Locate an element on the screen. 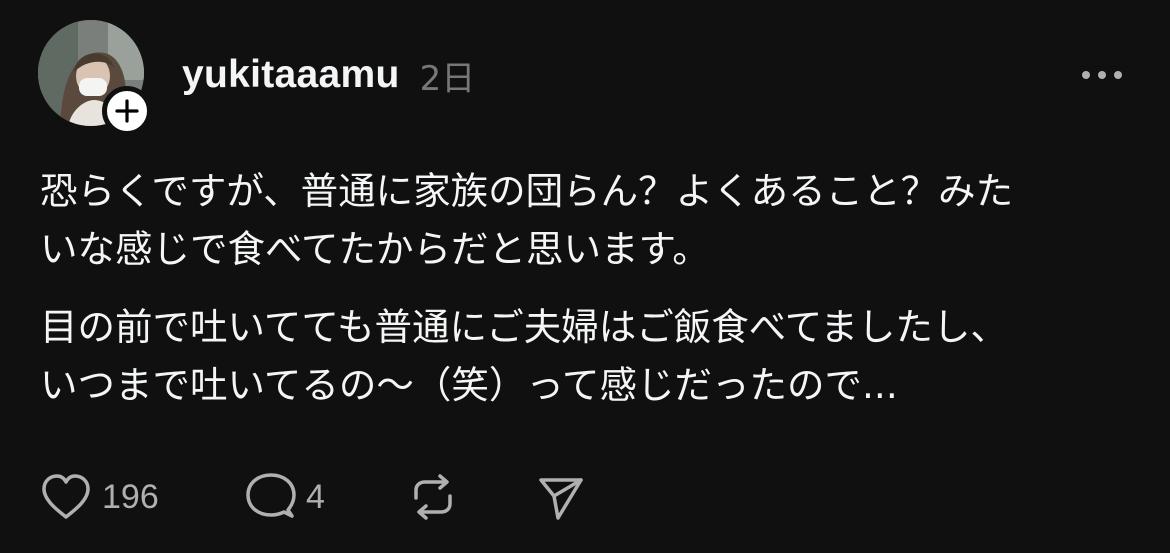 This screenshot has height=553, width=1170. comment-icon is located at coordinates (270, 497).